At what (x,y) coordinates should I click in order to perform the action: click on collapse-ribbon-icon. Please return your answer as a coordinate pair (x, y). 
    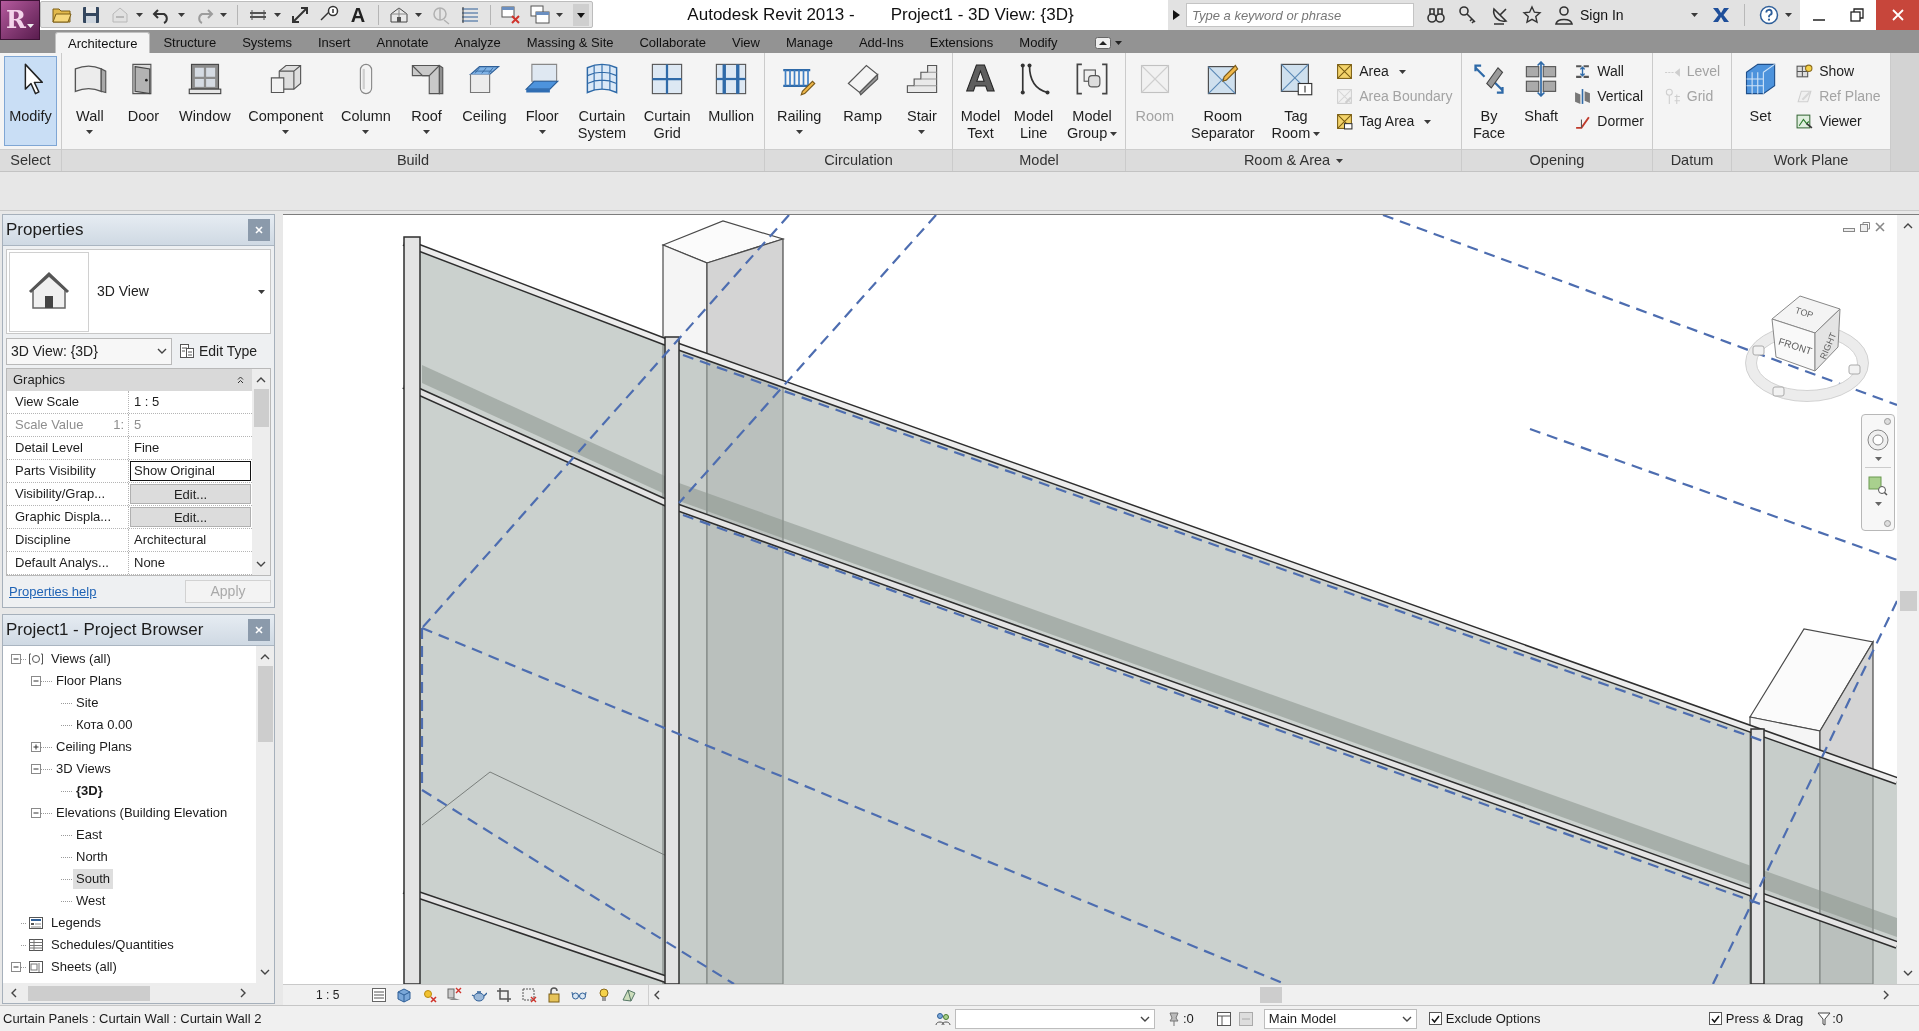
    Looking at the image, I should click on (1102, 43).